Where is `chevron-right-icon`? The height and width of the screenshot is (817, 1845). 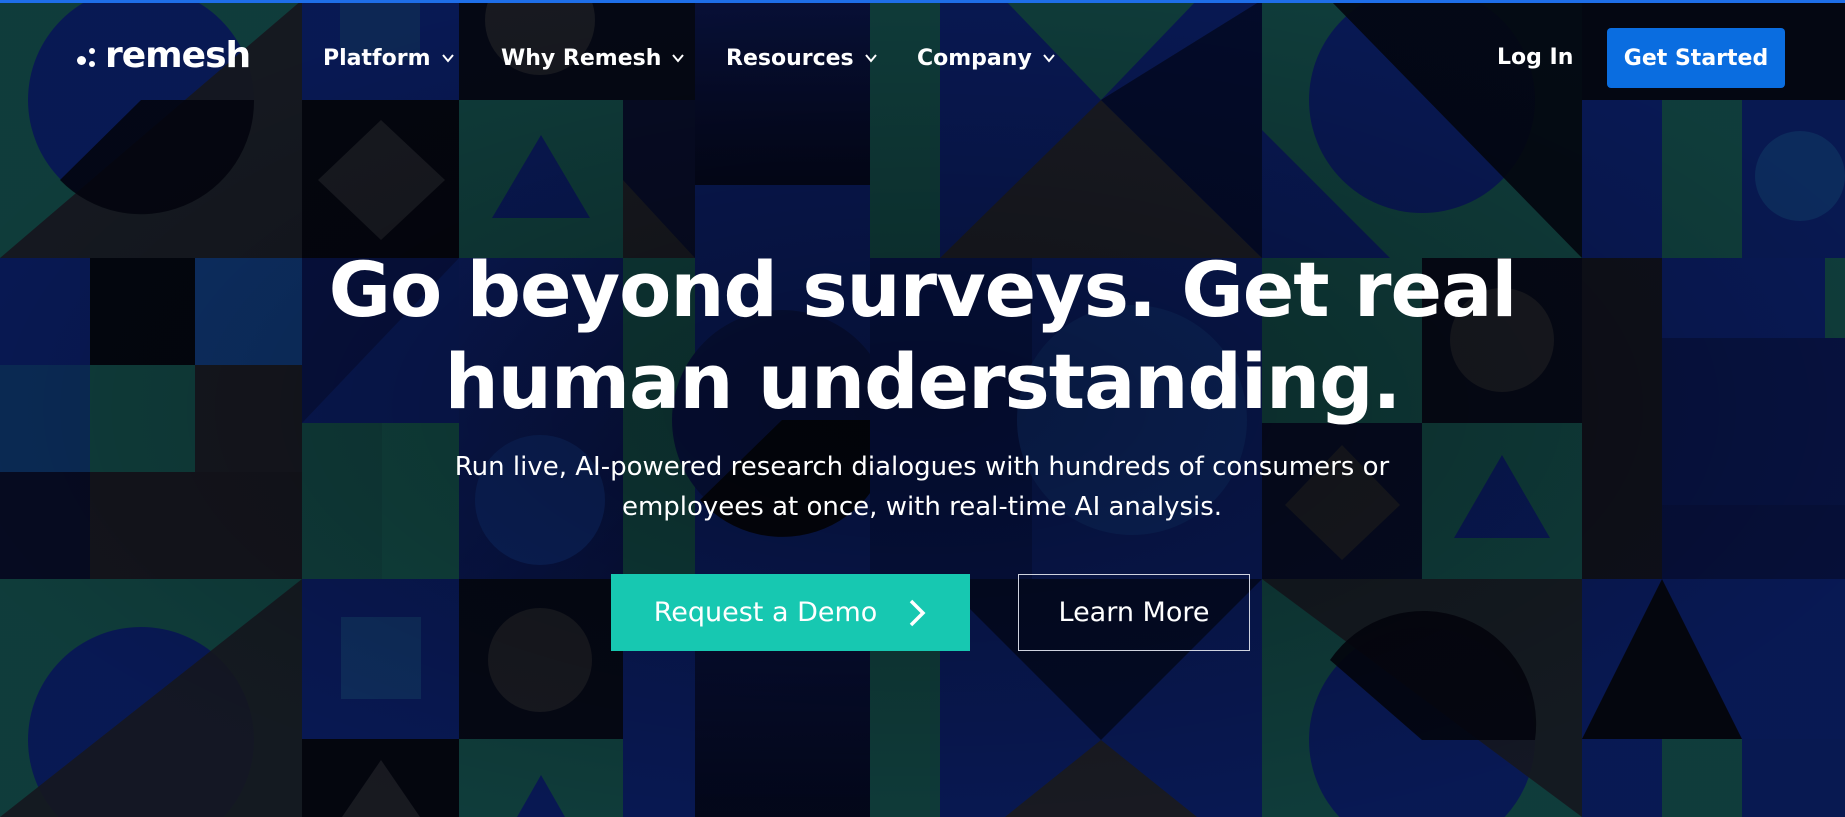
chevron-right-icon is located at coordinates (918, 612).